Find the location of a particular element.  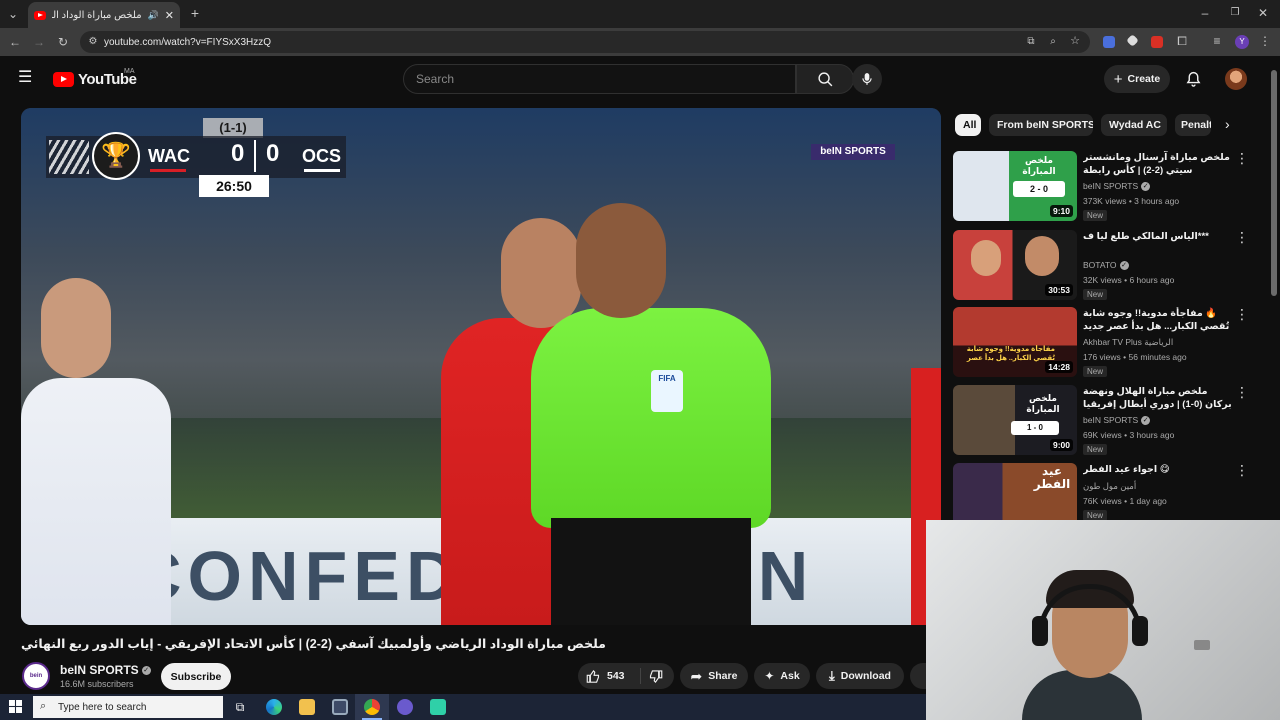

more-actions-button is located at coordinates (918, 676).